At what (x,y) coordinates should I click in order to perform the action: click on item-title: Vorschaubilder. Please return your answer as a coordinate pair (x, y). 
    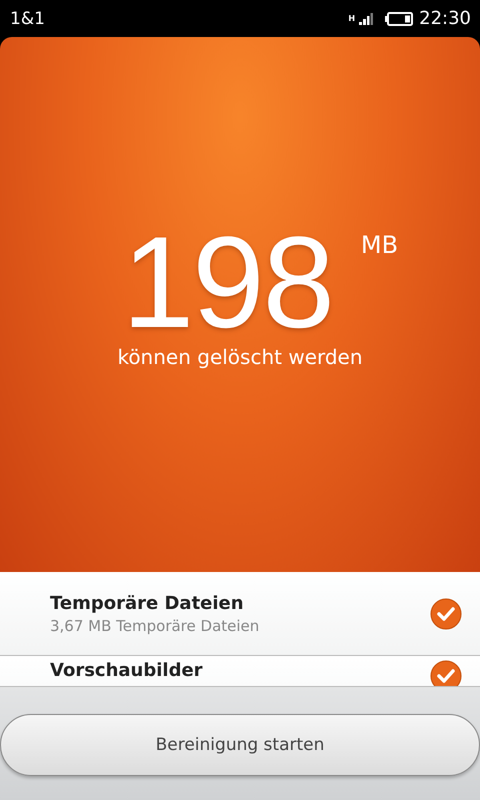
    Looking at the image, I should click on (126, 670).